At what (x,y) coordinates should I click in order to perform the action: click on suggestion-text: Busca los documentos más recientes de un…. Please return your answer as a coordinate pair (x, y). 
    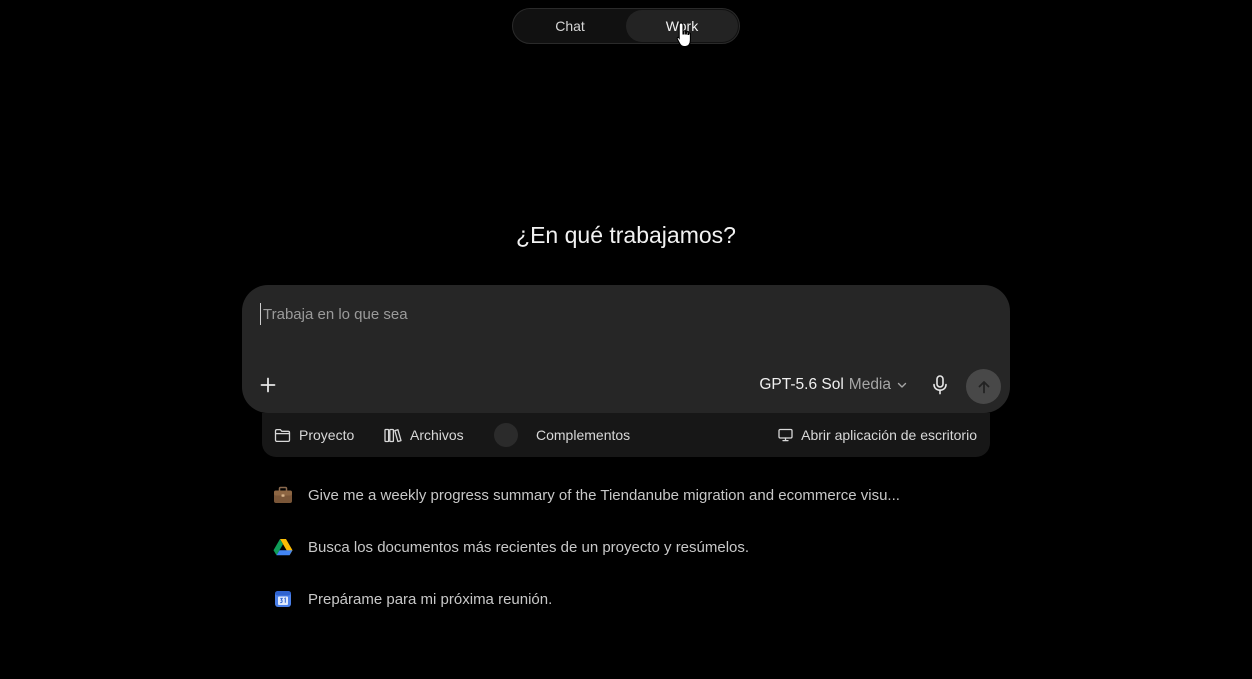
    Looking at the image, I should click on (529, 547).